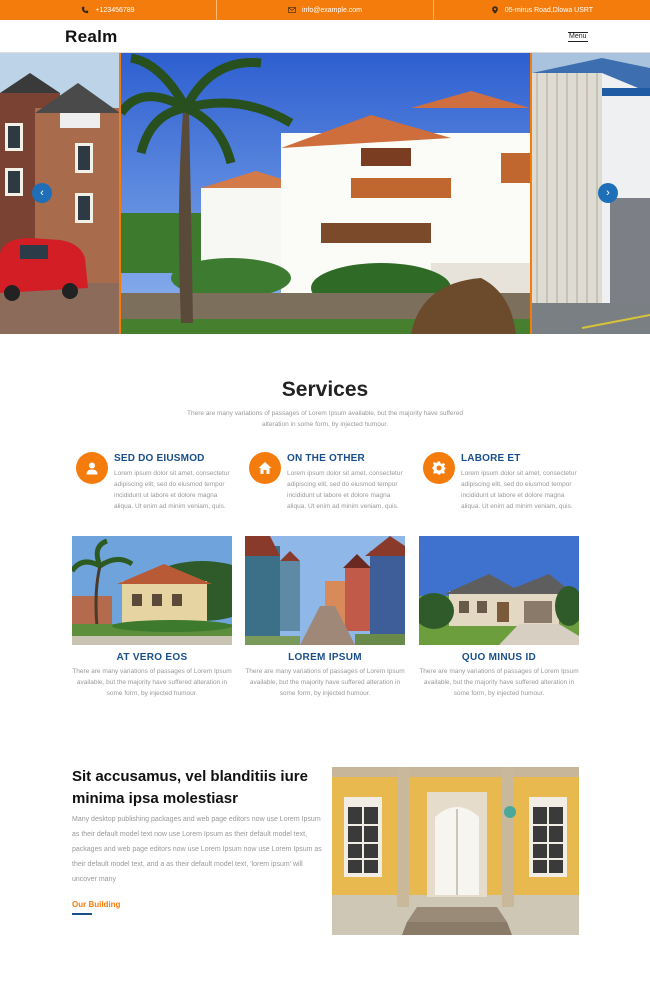 This screenshot has height=995, width=650. Describe the element at coordinates (82, 914) in the screenshot. I see `link-underline` at that location.